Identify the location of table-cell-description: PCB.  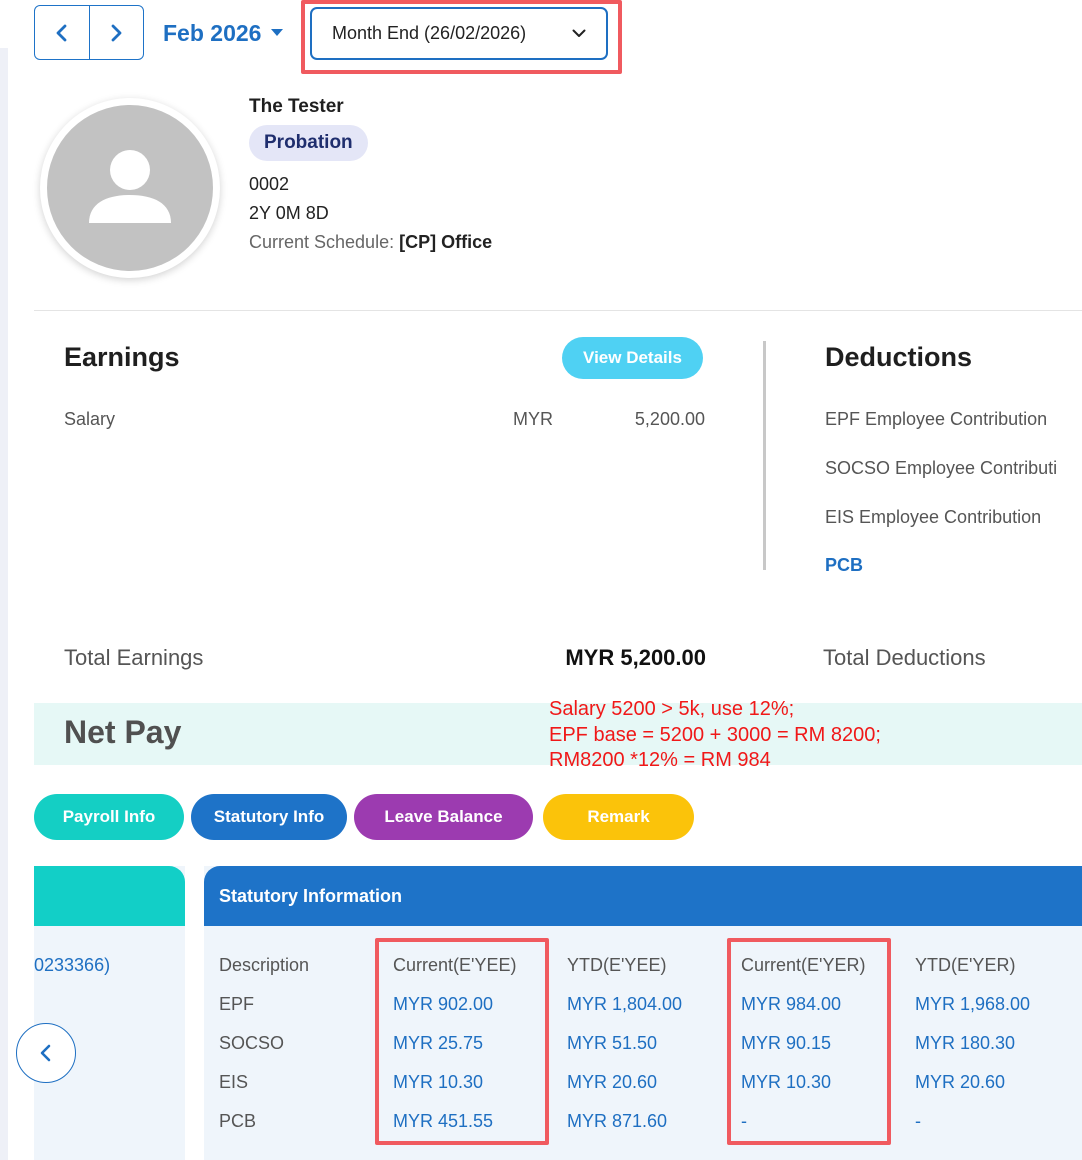
(238, 1121).